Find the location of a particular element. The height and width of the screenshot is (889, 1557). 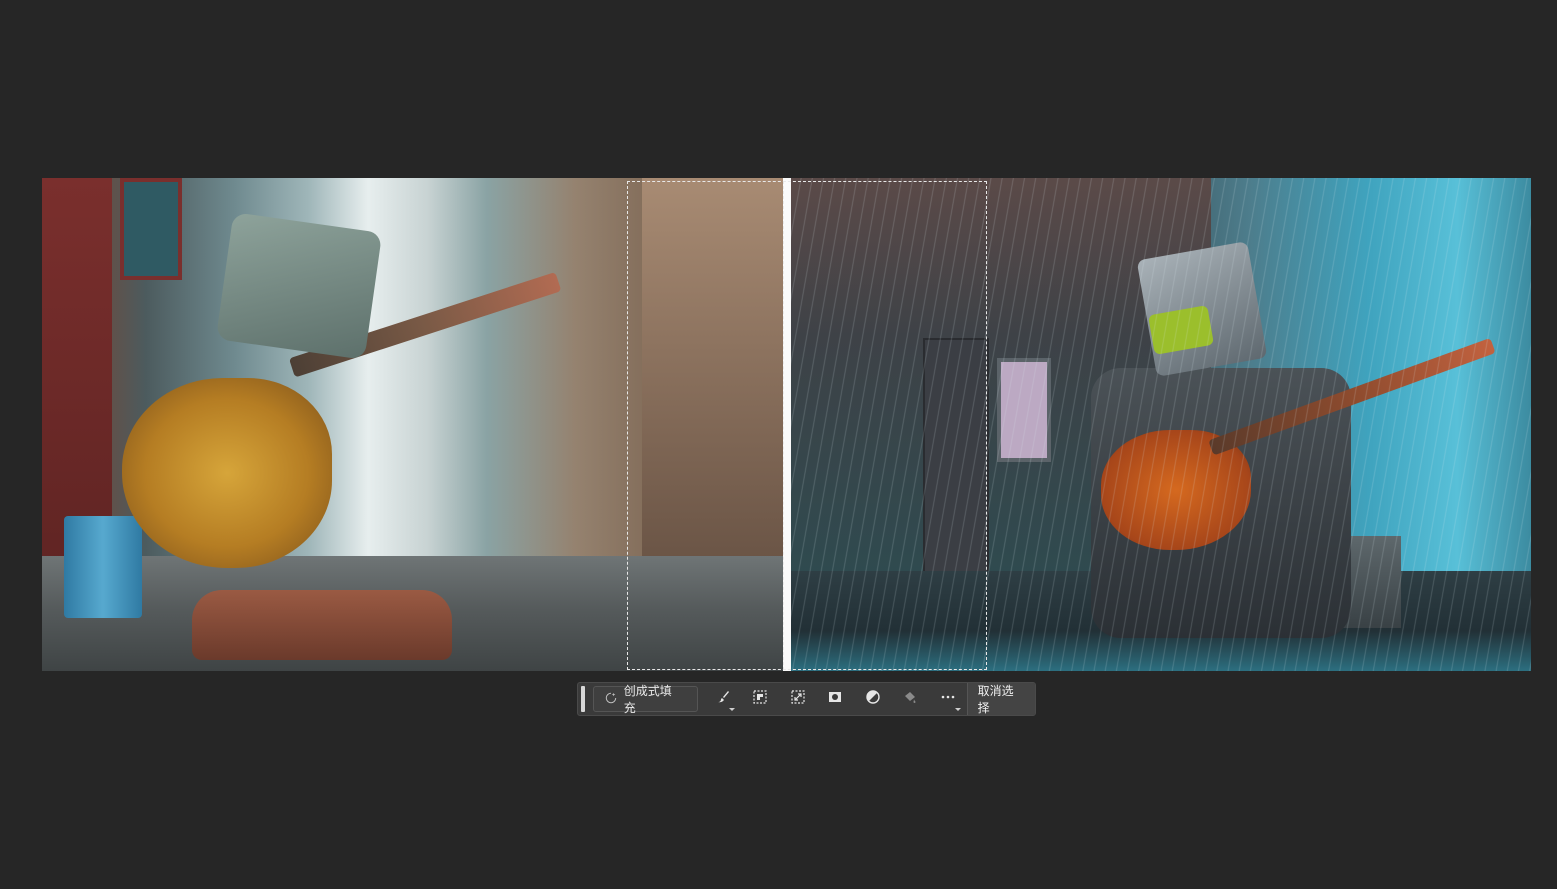

adjustment-layer-button is located at coordinates (873, 699).